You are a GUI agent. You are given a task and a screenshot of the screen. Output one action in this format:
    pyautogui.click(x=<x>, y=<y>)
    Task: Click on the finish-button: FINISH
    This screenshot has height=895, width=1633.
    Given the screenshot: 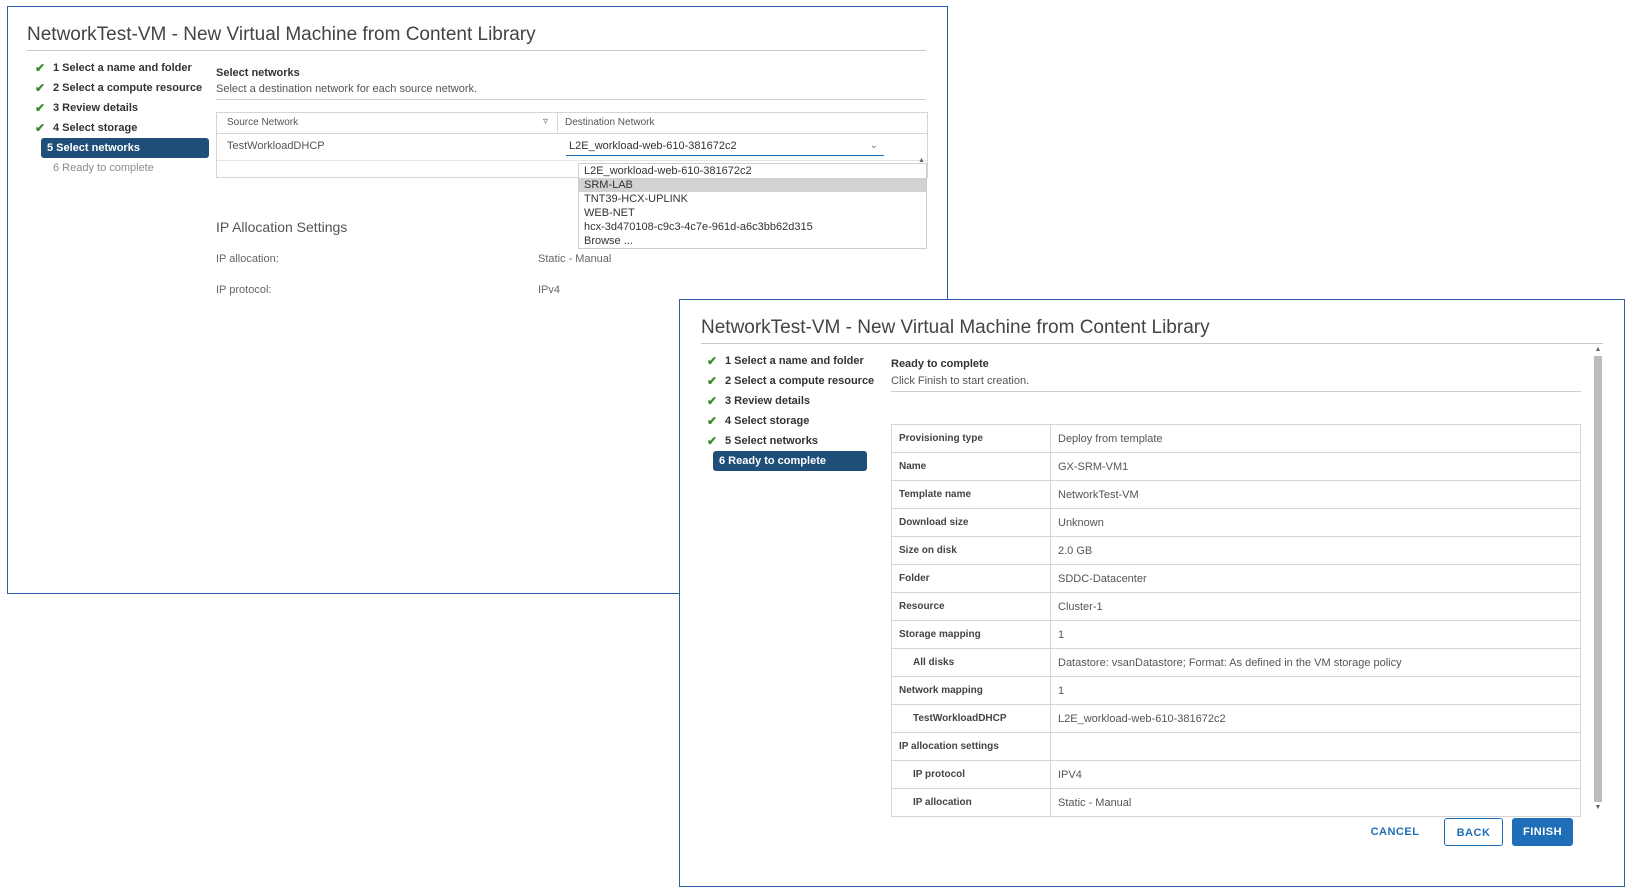 What is the action you would take?
    pyautogui.click(x=1542, y=832)
    